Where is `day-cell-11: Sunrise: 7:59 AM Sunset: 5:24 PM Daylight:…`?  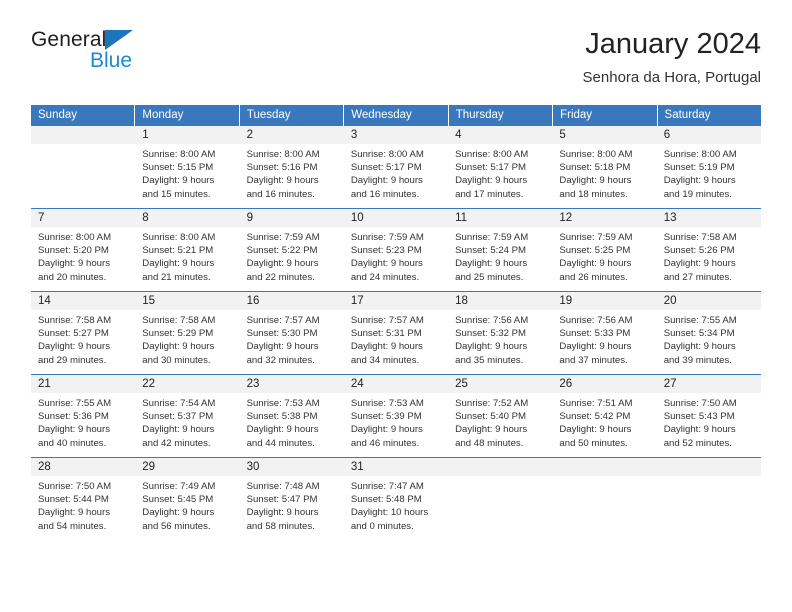
day-cell-11: Sunrise: 7:59 AM Sunset: 5:24 PM Daylight:… is located at coordinates (500, 259).